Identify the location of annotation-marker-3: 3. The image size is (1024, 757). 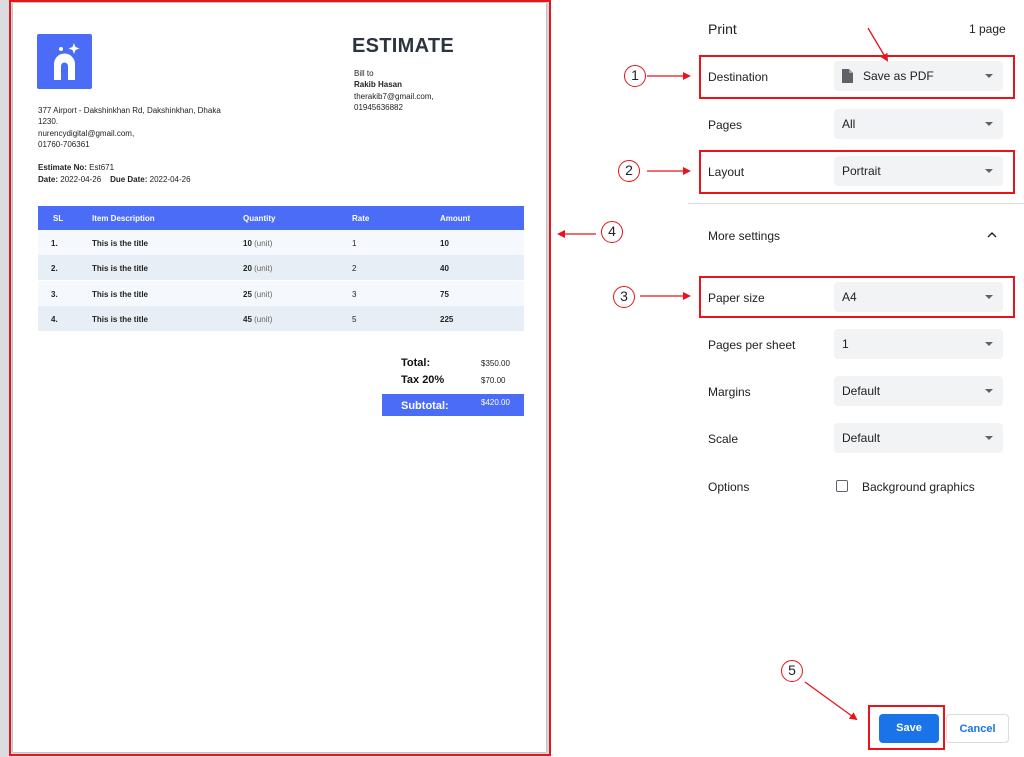
(624, 297).